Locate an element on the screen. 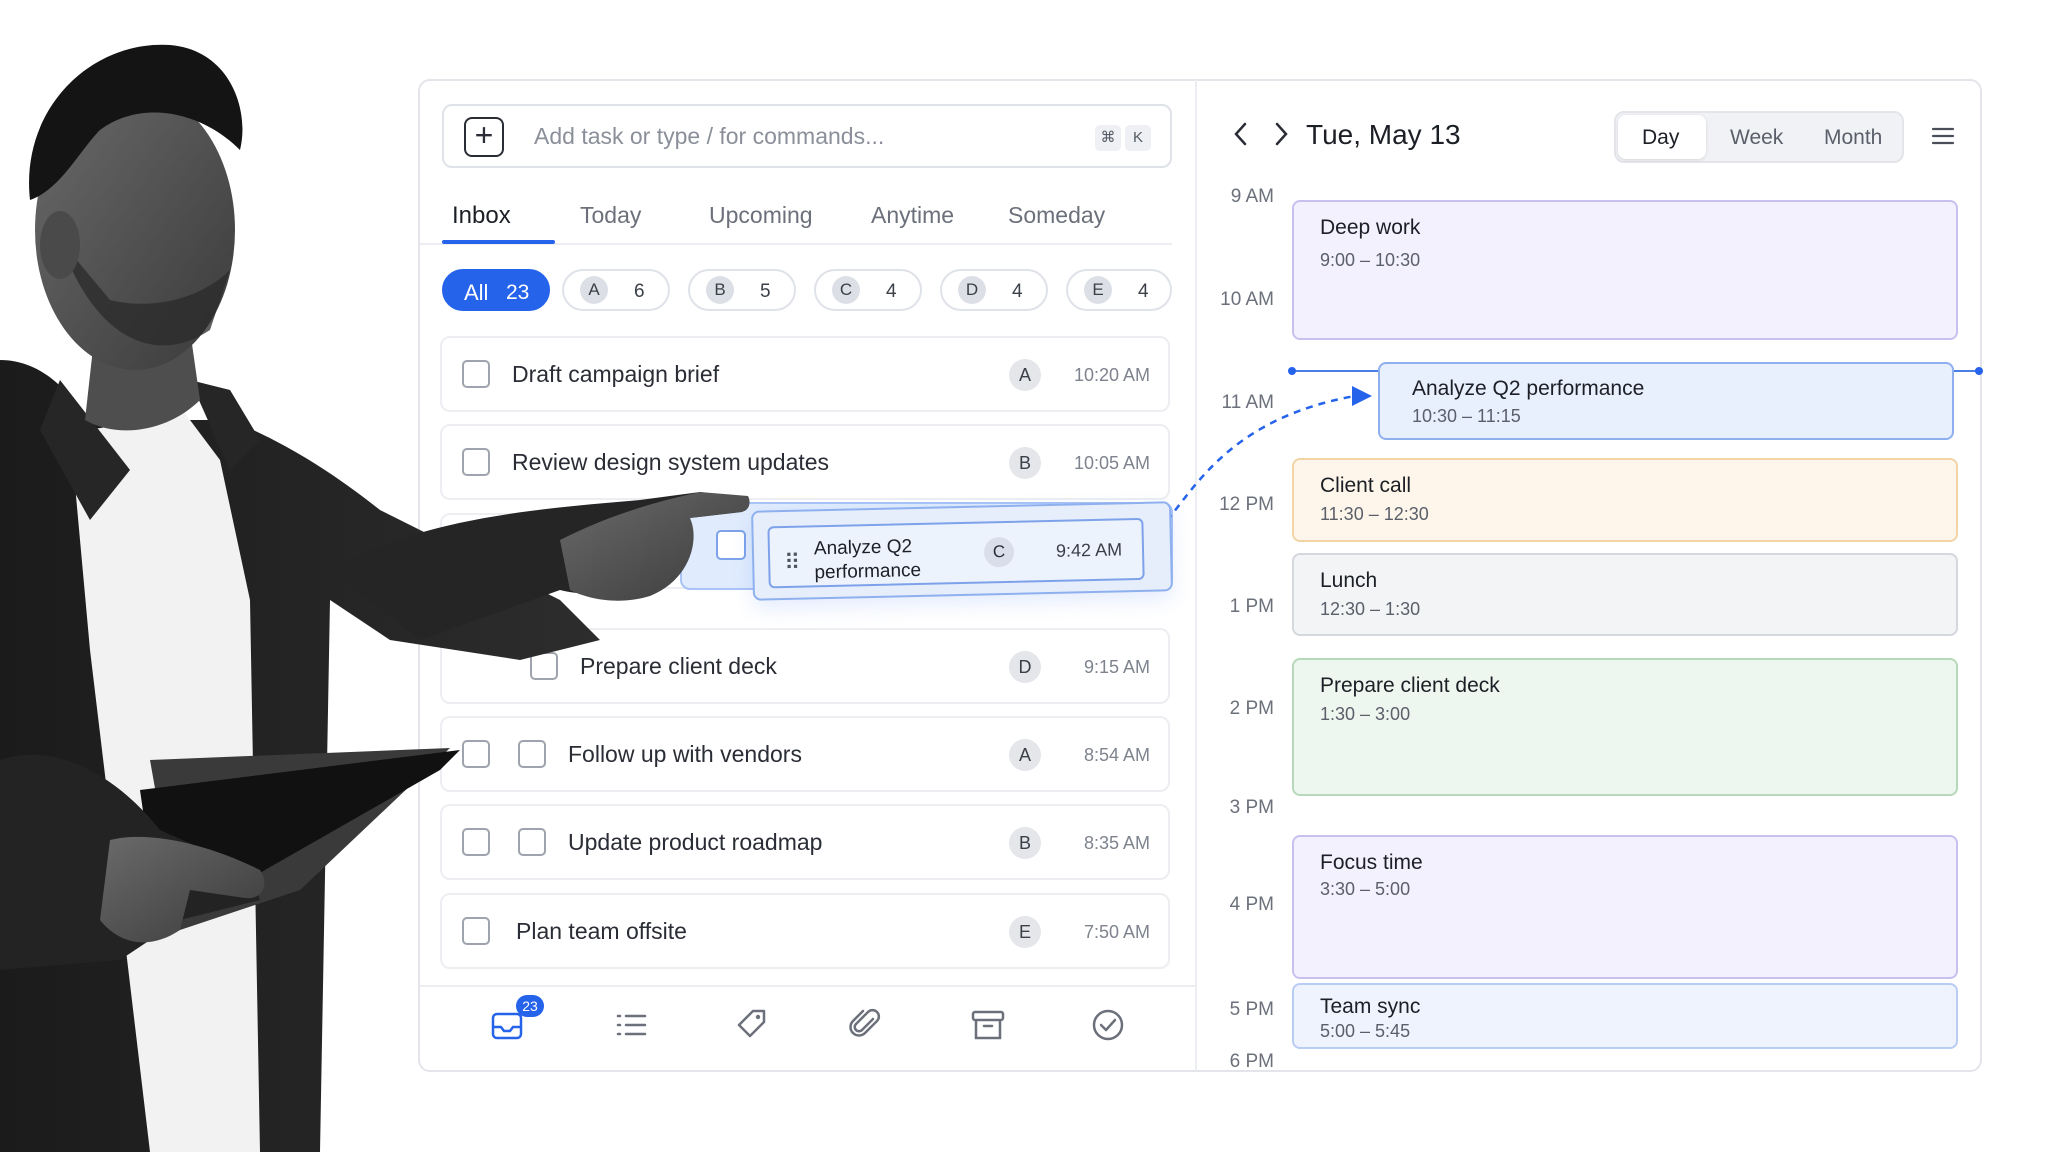 The width and height of the screenshot is (2048, 1152). filter-b: B 5 is located at coordinates (742, 290).